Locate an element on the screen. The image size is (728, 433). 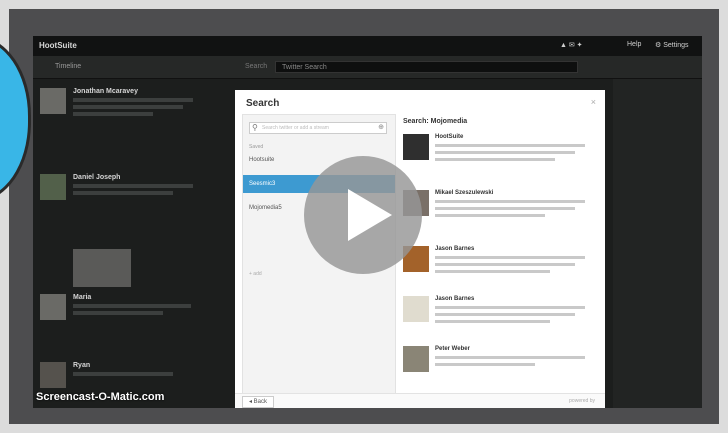
dialog-footer: ◂ Back powered by is located at coordinates (420, 400).